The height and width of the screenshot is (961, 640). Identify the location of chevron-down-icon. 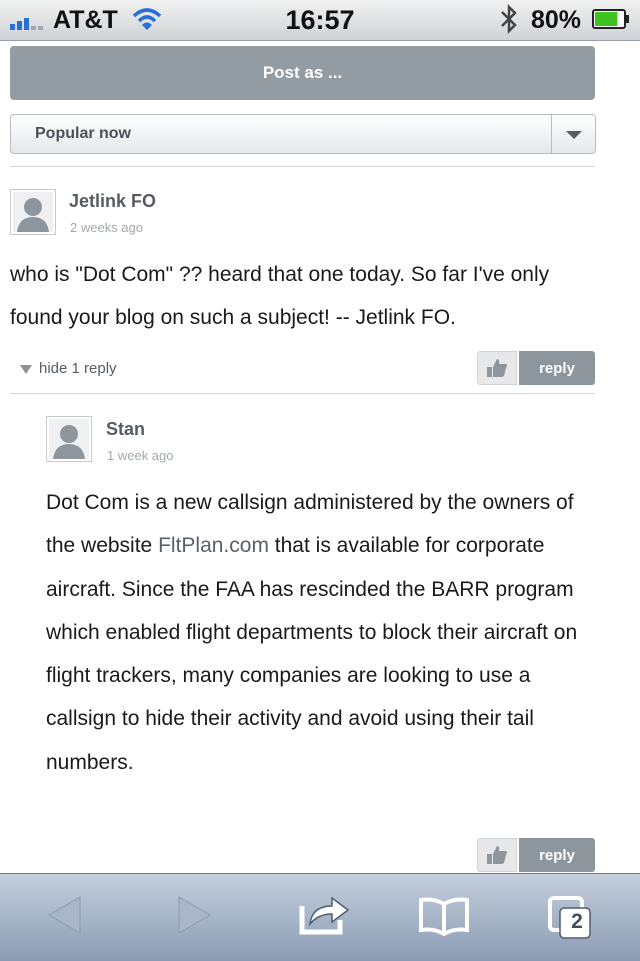
(574, 135).